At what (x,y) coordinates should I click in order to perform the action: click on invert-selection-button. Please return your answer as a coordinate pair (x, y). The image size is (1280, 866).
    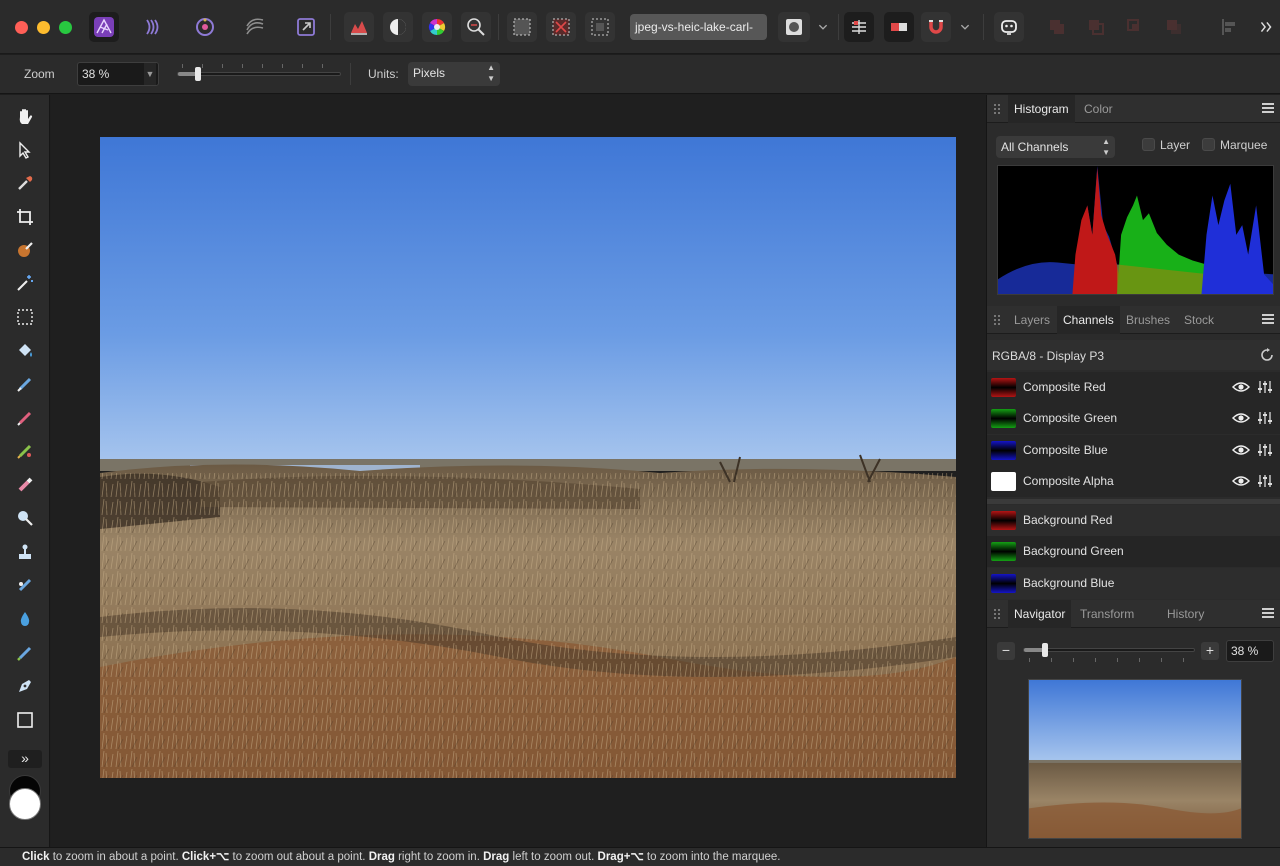
    Looking at the image, I should click on (600, 27).